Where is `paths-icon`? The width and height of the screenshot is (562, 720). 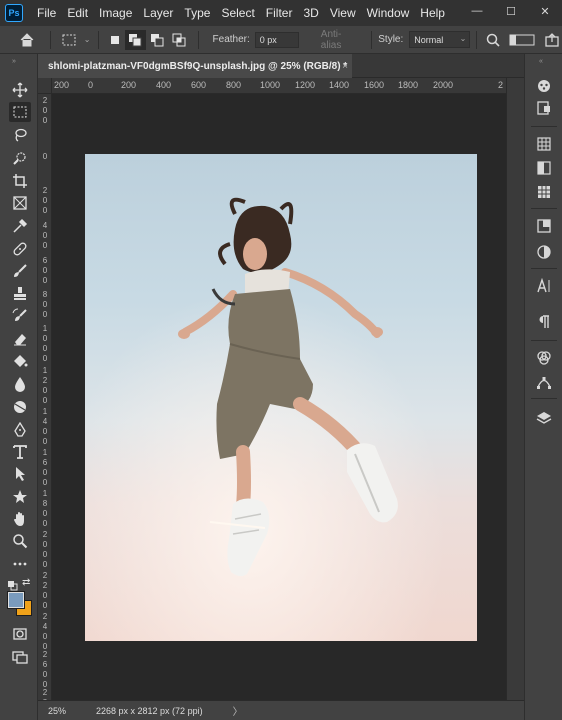
paths-icon is located at coordinates (544, 382).